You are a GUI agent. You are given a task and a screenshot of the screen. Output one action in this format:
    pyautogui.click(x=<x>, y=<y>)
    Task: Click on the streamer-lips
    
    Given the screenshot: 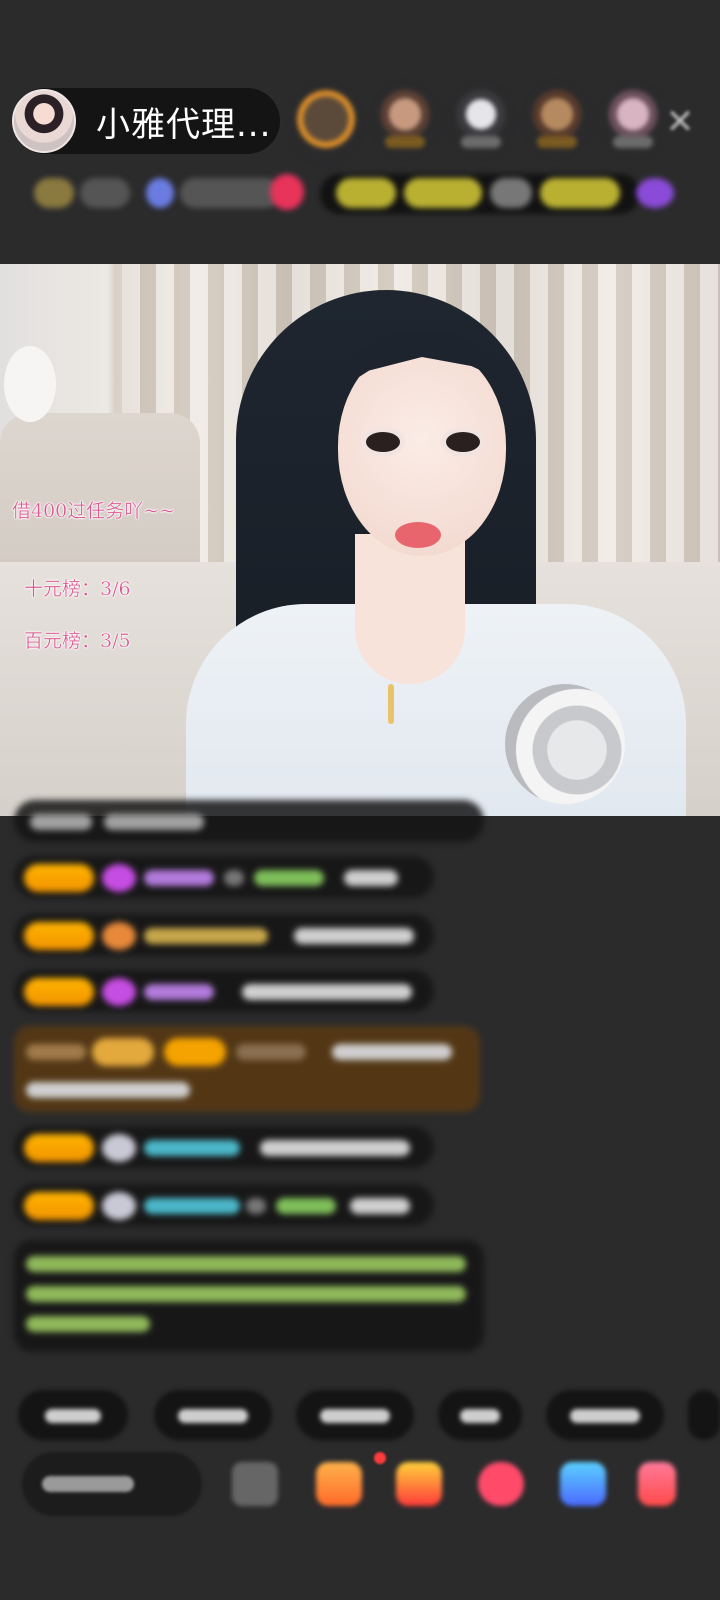 What is the action you would take?
    pyautogui.click(x=418, y=535)
    